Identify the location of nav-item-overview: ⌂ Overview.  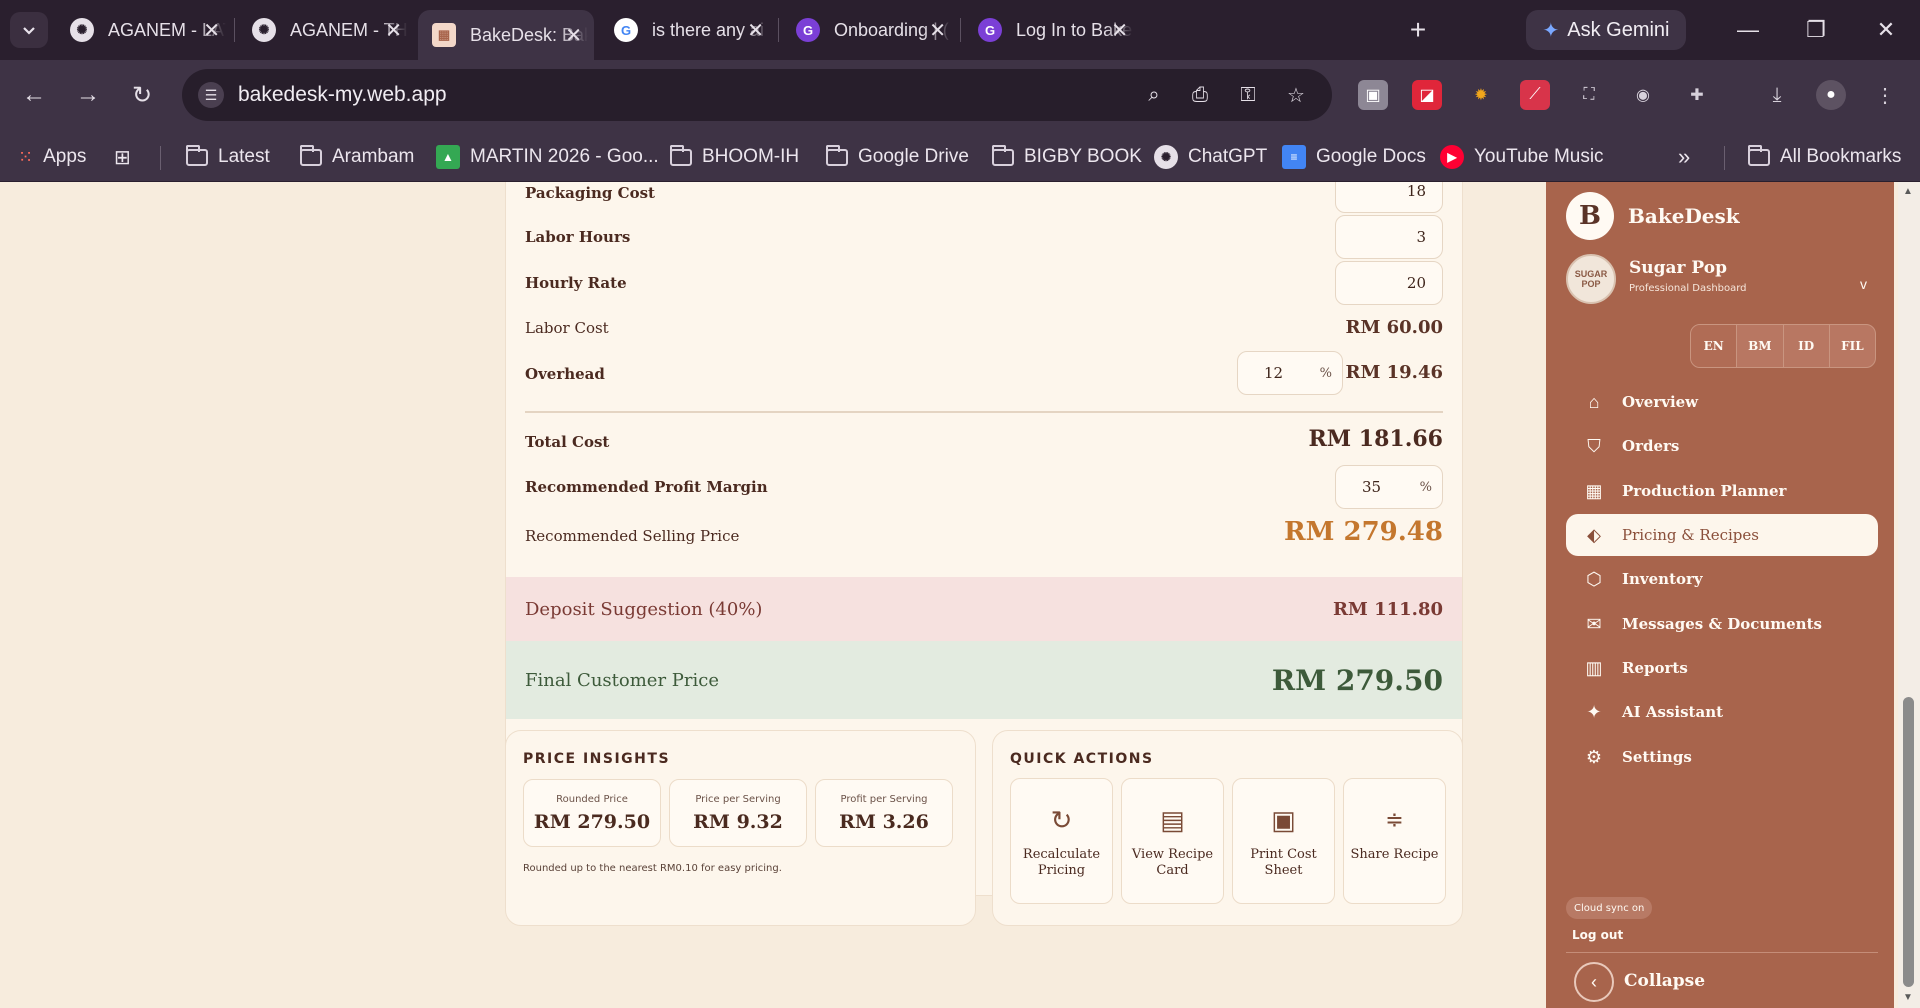
(1722, 402).